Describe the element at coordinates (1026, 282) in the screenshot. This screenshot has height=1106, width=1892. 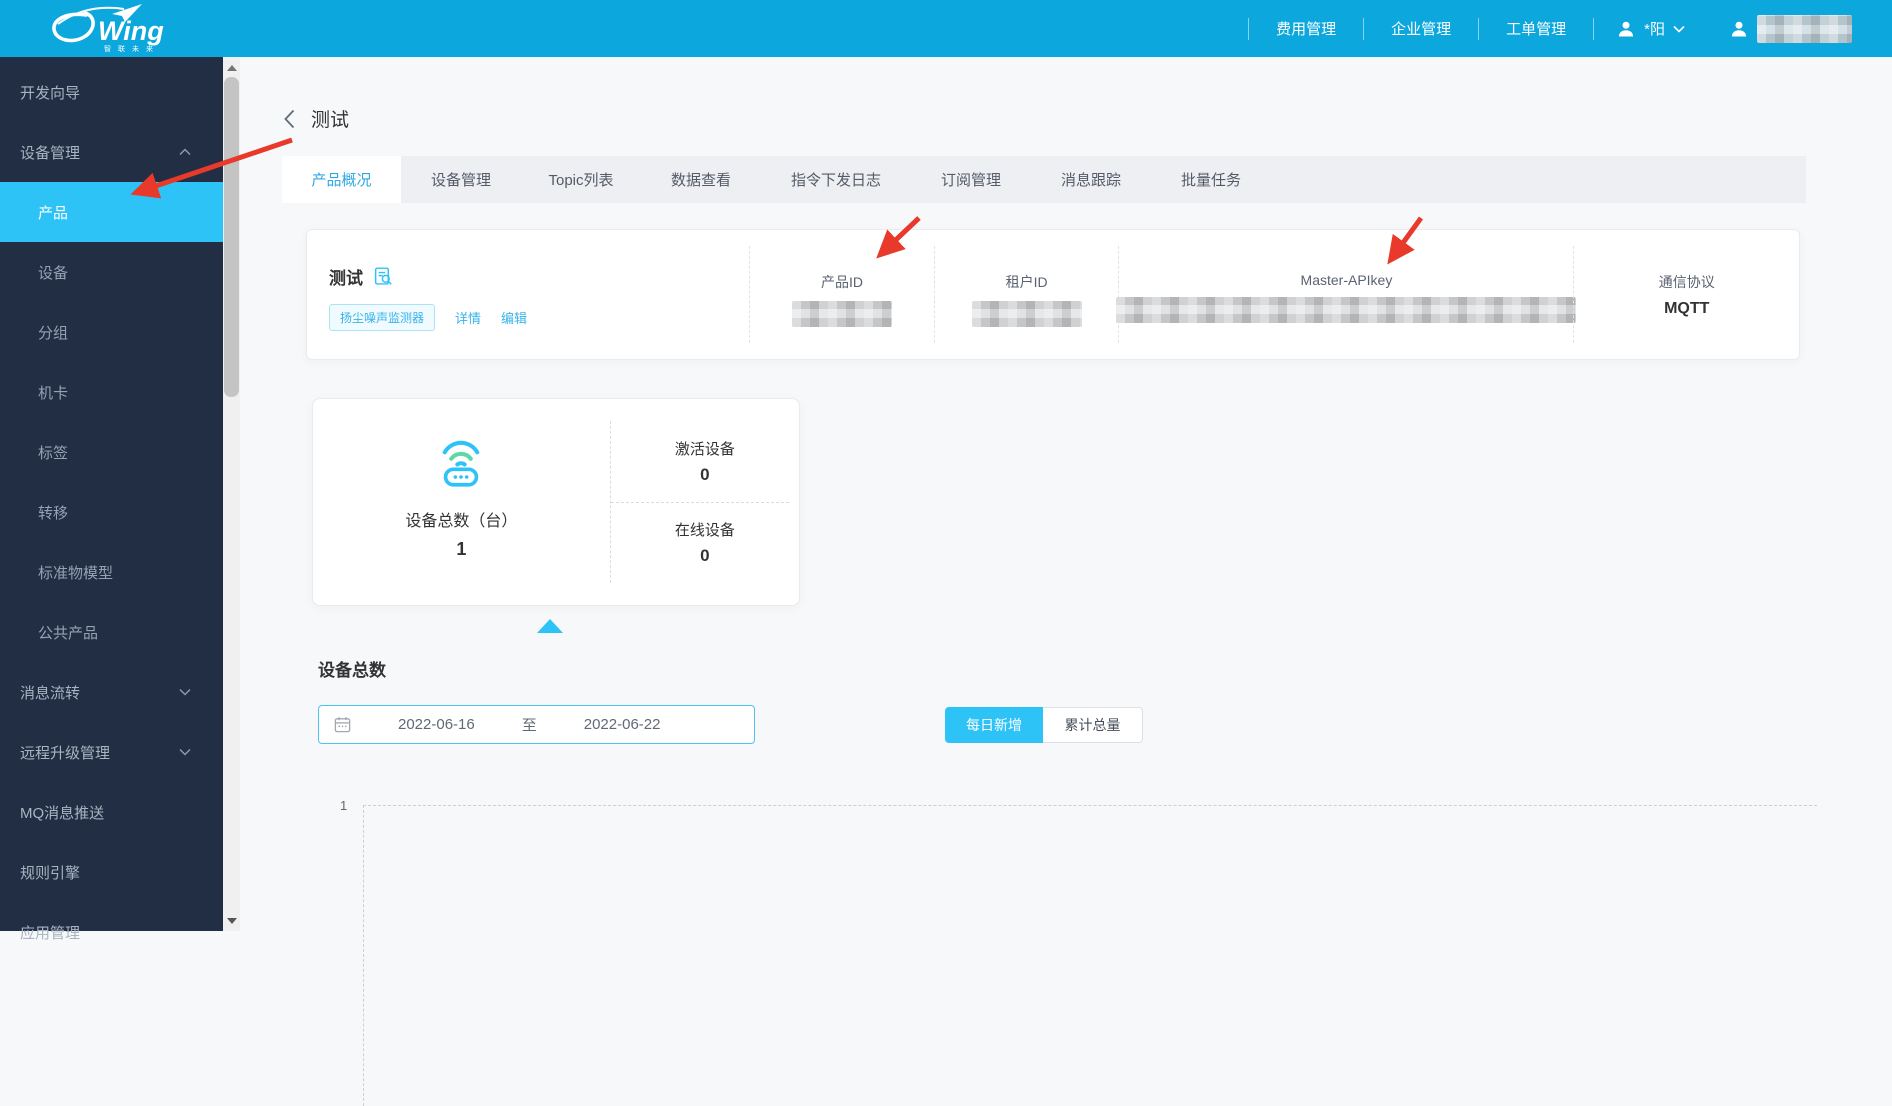
I see `tenant-id-label: 租户ID` at that location.